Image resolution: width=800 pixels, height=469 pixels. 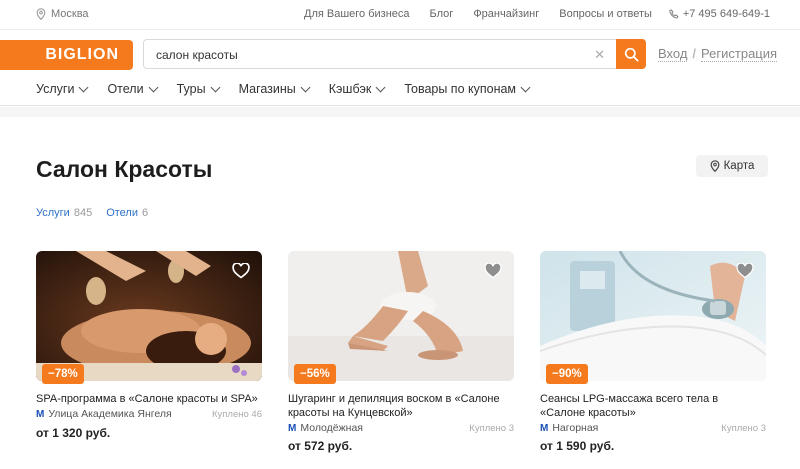 I want to click on nav-item-services: Услуги, so click(x=62, y=89).